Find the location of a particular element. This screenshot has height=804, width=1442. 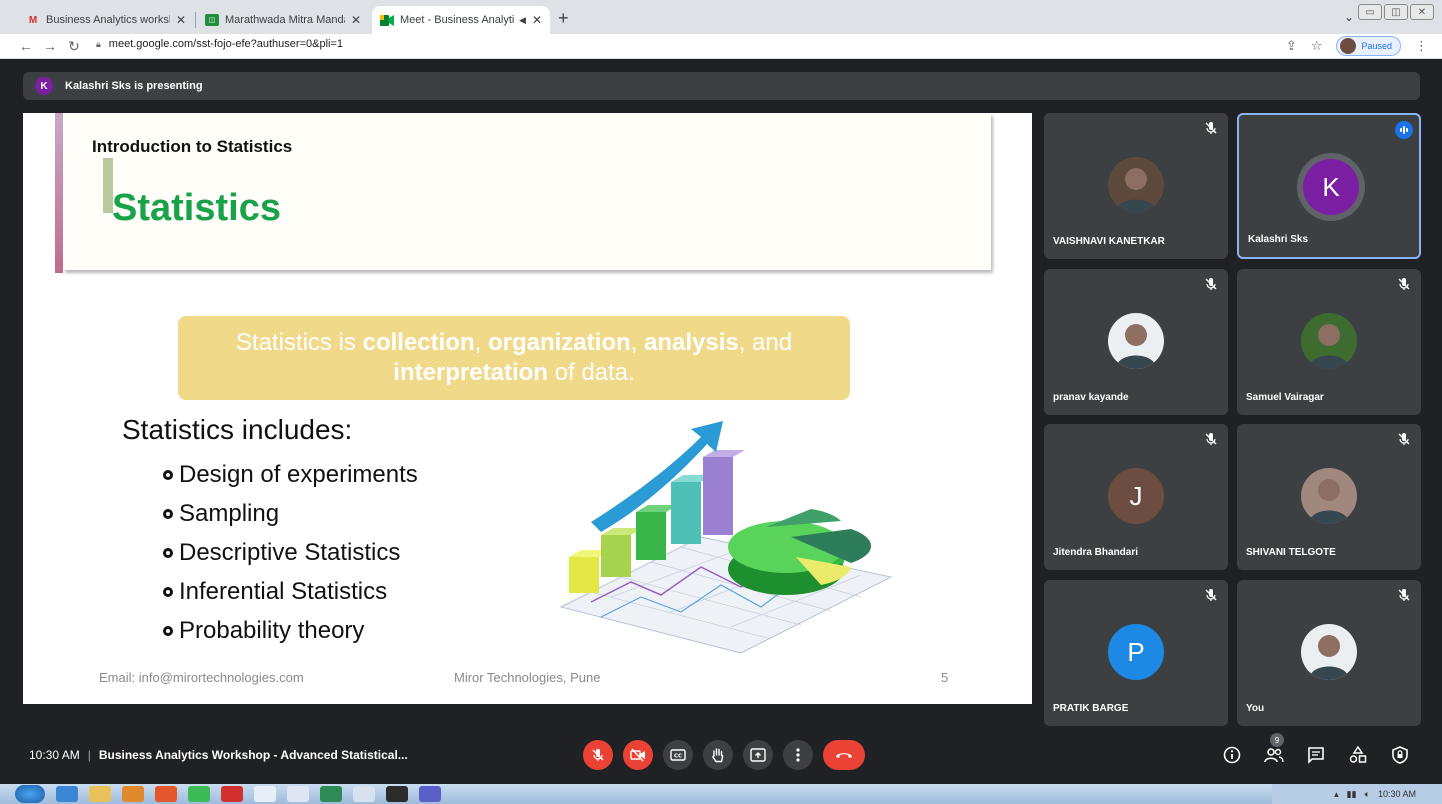

people-count-badge: 9 is located at coordinates (1277, 740).